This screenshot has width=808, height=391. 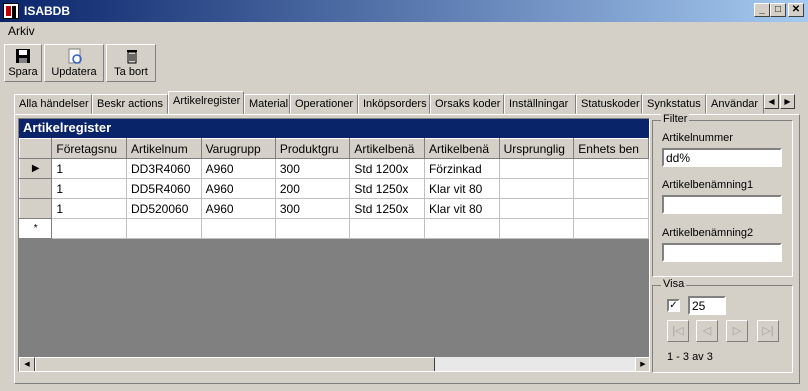 What do you see at coordinates (787, 101) in the screenshot?
I see `tab-scroll-right-button: ▶` at bounding box center [787, 101].